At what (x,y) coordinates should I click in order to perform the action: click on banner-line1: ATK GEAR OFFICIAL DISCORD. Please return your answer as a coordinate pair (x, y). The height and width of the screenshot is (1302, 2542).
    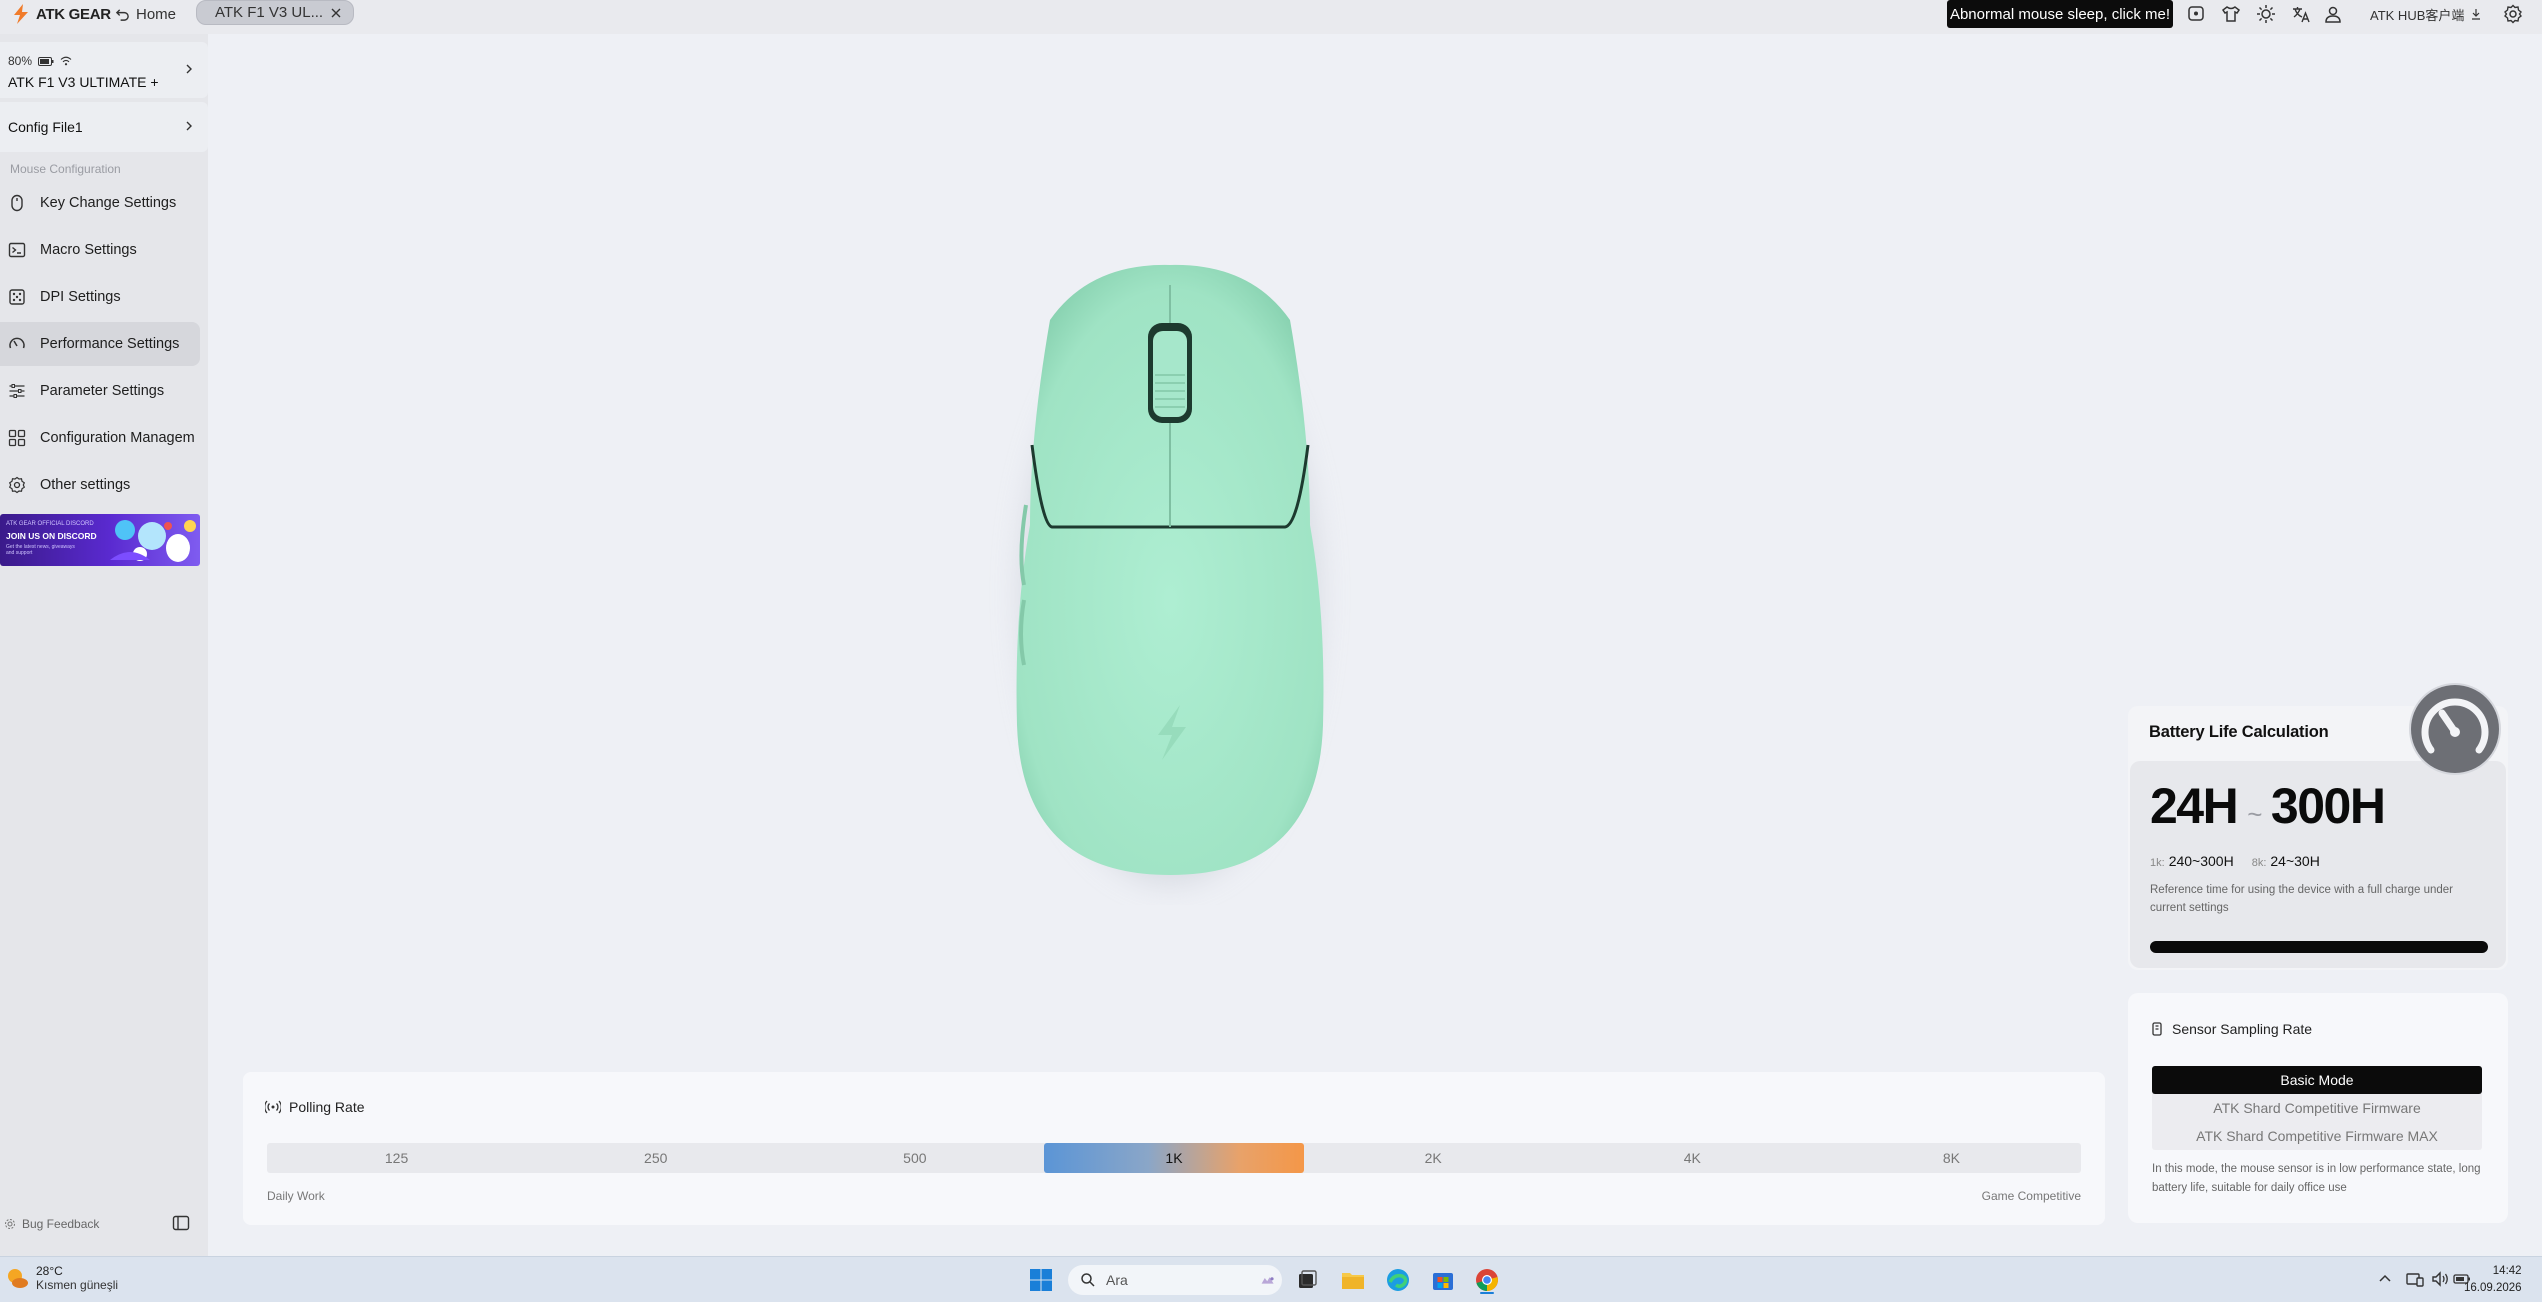
    Looking at the image, I should click on (50, 524).